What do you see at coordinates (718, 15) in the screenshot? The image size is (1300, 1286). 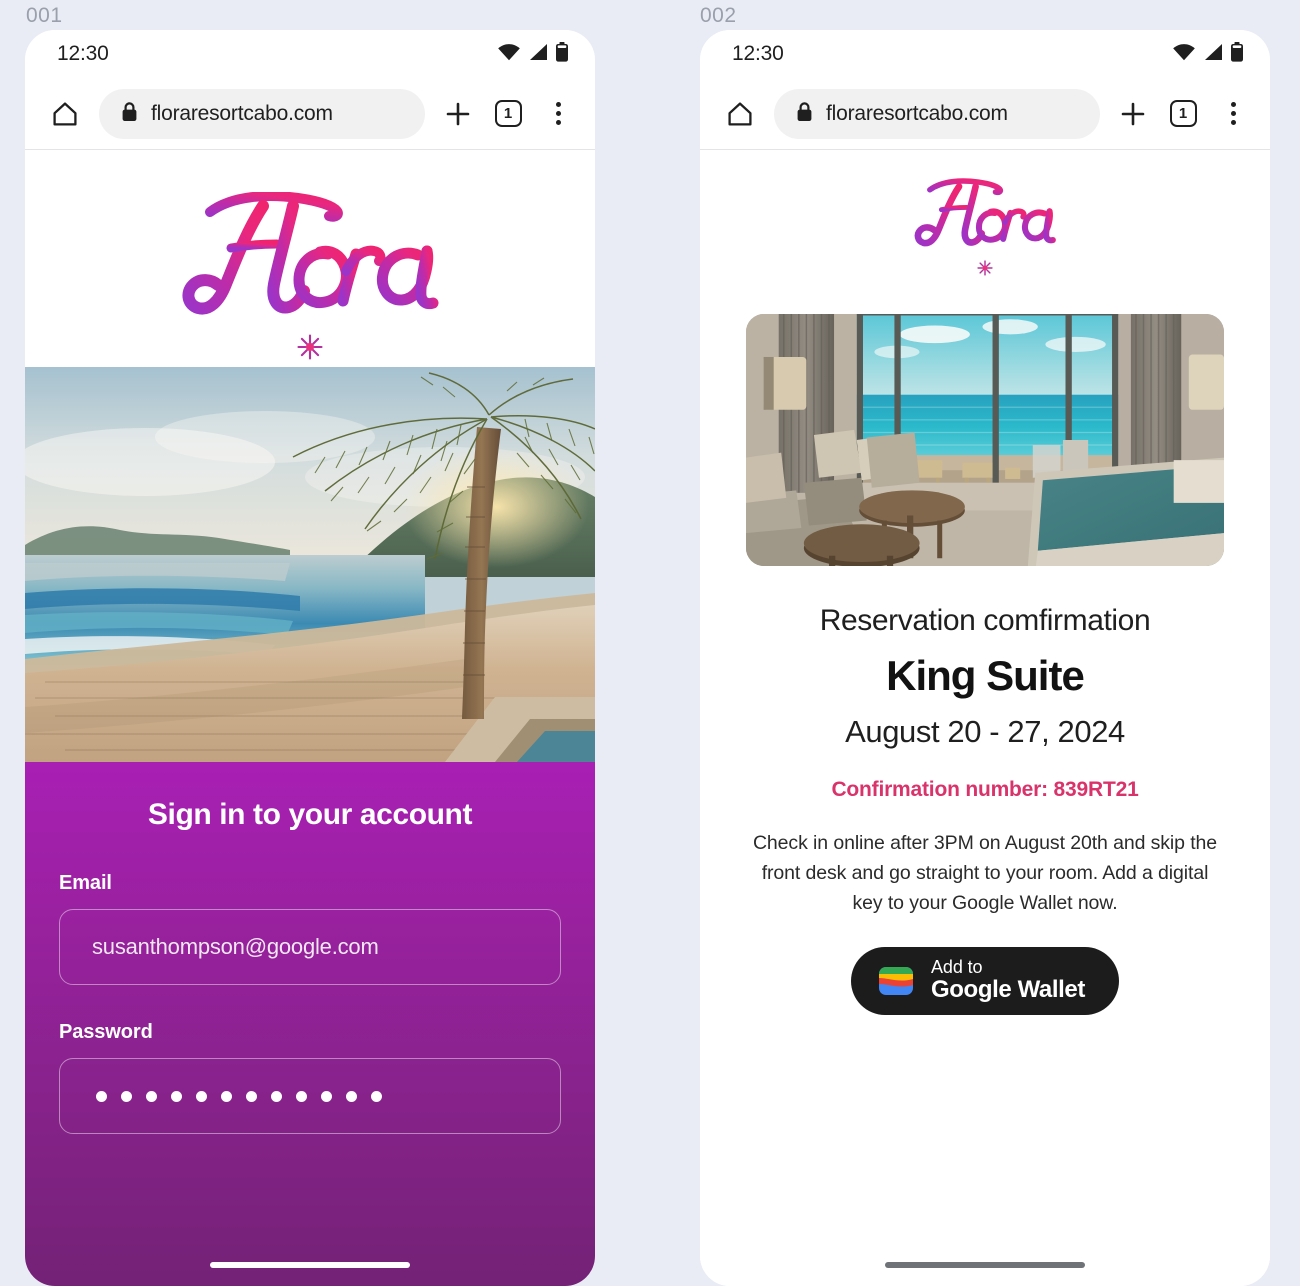 I see `frame-label-002: 002` at bounding box center [718, 15].